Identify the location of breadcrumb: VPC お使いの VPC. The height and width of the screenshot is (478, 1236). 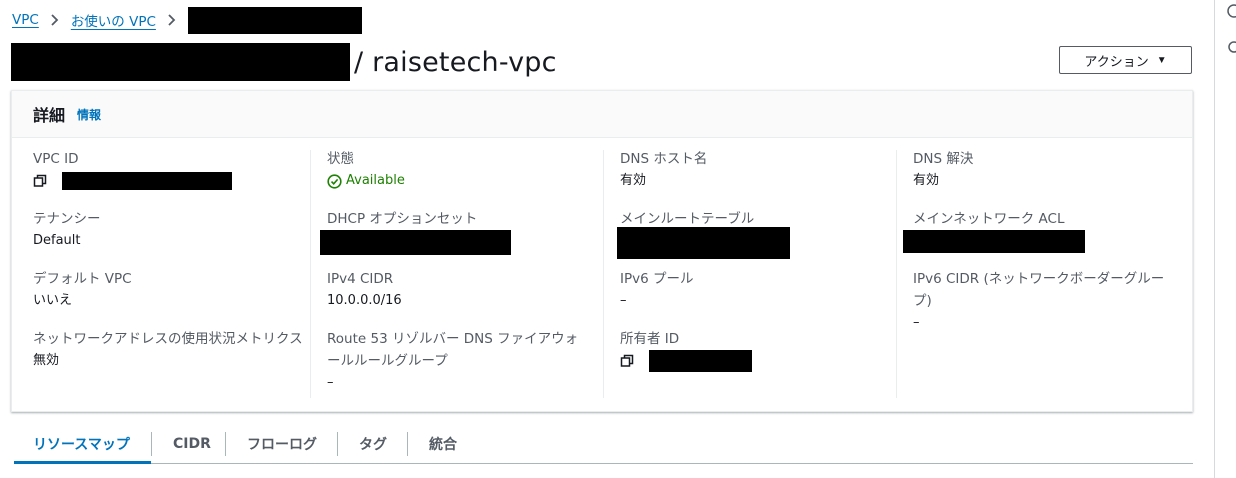
(187, 20).